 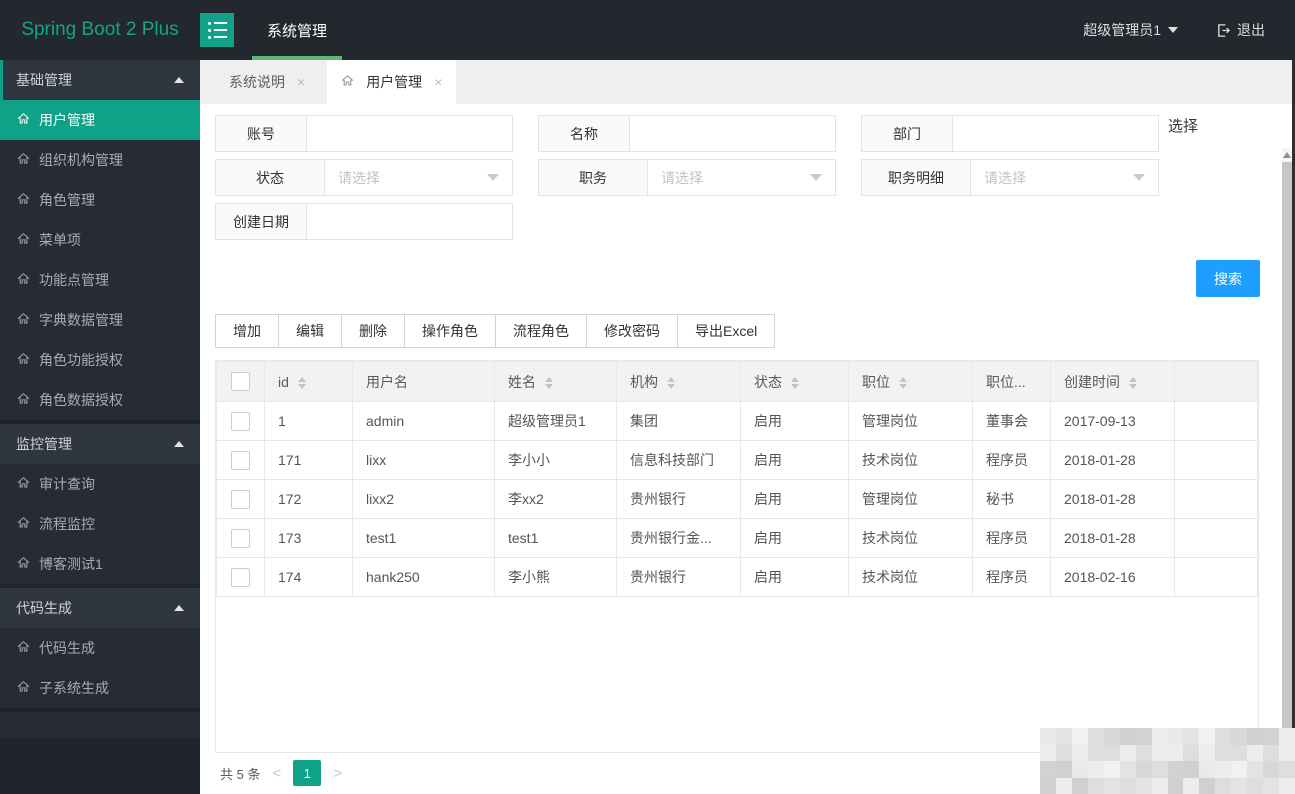 What do you see at coordinates (310, 331) in the screenshot?
I see `toolbar-button-1: 编辑` at bounding box center [310, 331].